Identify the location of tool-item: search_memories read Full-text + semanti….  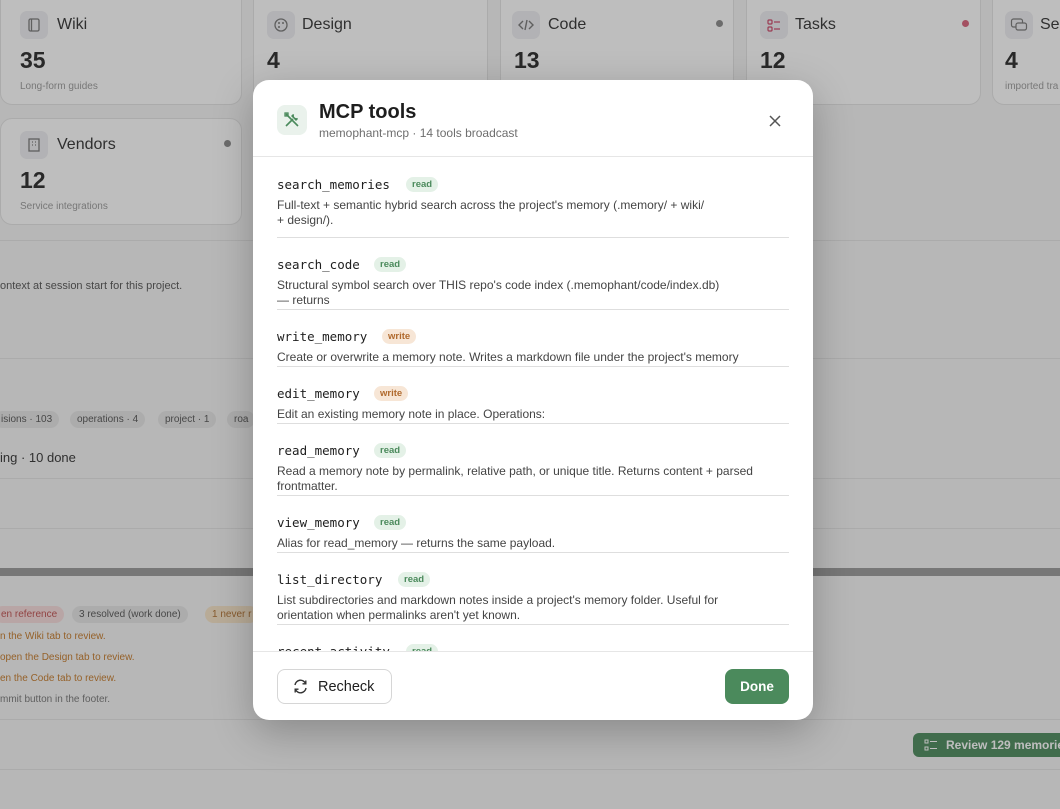
(533, 198).